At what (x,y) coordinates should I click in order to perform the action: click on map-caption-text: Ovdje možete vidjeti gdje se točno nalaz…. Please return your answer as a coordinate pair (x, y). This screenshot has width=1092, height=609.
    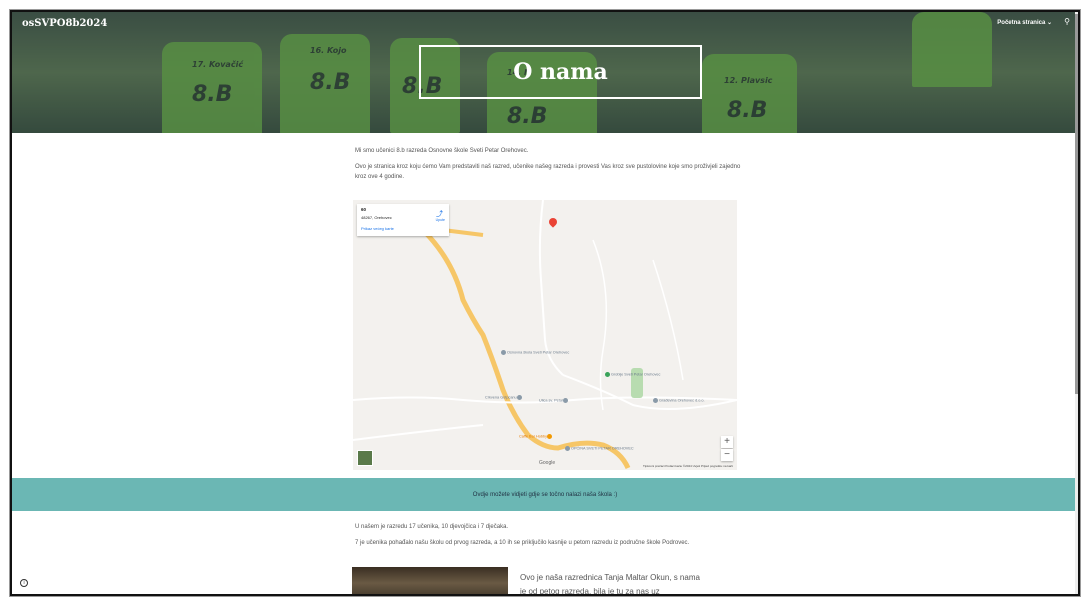
    Looking at the image, I should click on (545, 494).